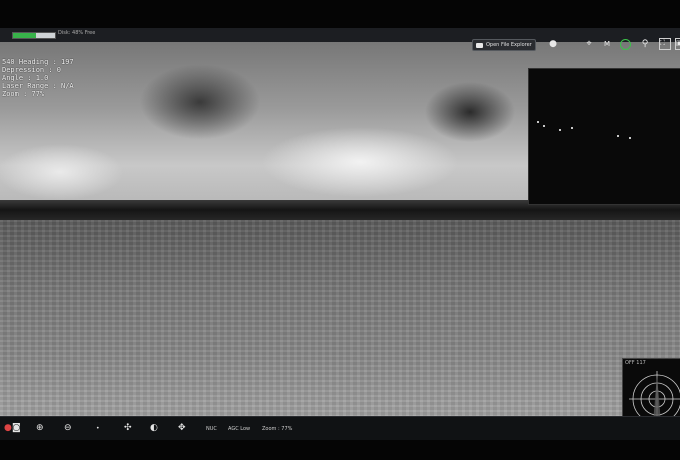  I want to click on camera-icon: ◙, so click(16, 428).